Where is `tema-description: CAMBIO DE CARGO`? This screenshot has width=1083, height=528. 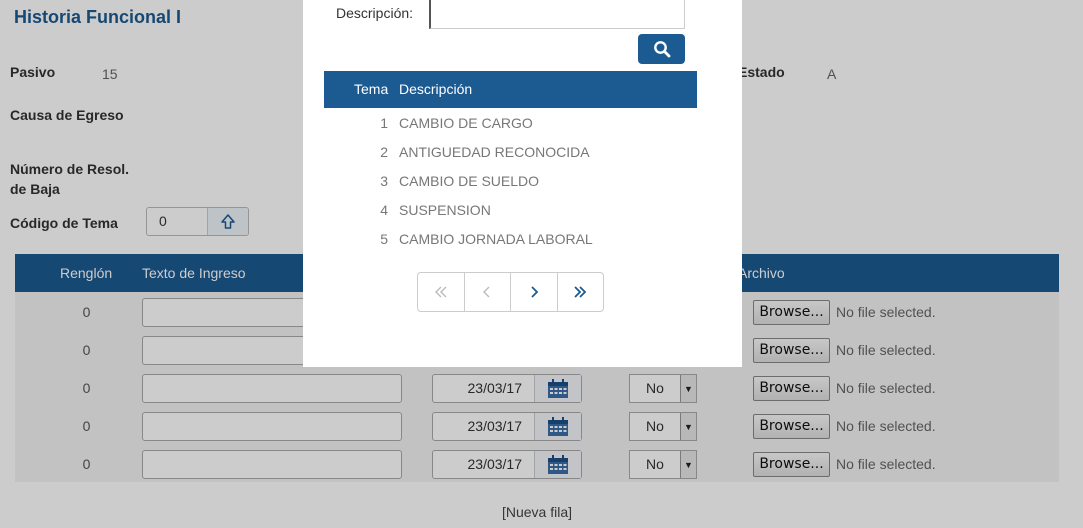
tema-description: CAMBIO DE CARGO is located at coordinates (466, 123).